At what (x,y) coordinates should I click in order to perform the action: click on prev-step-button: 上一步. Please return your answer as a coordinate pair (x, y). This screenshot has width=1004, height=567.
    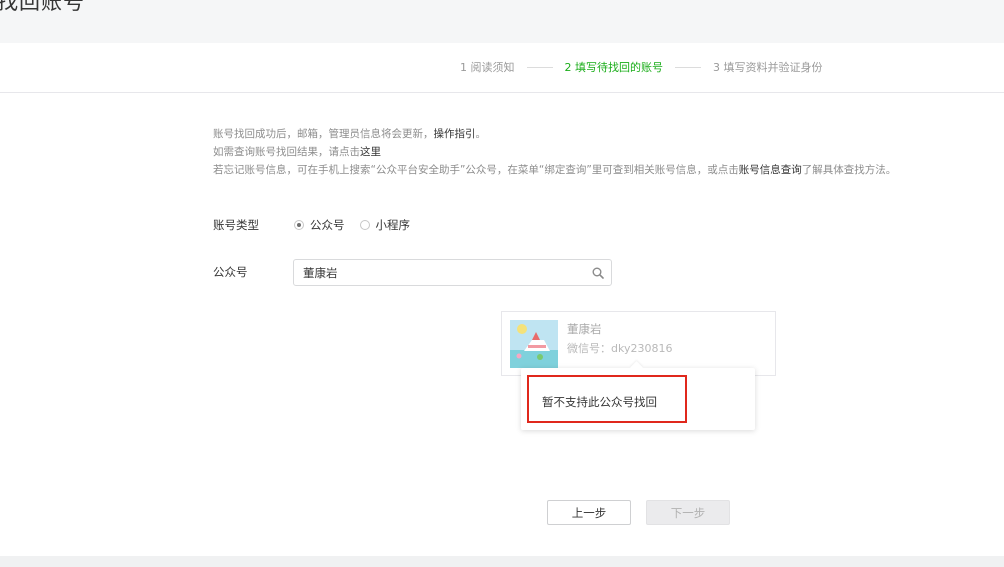
    Looking at the image, I should click on (589, 512).